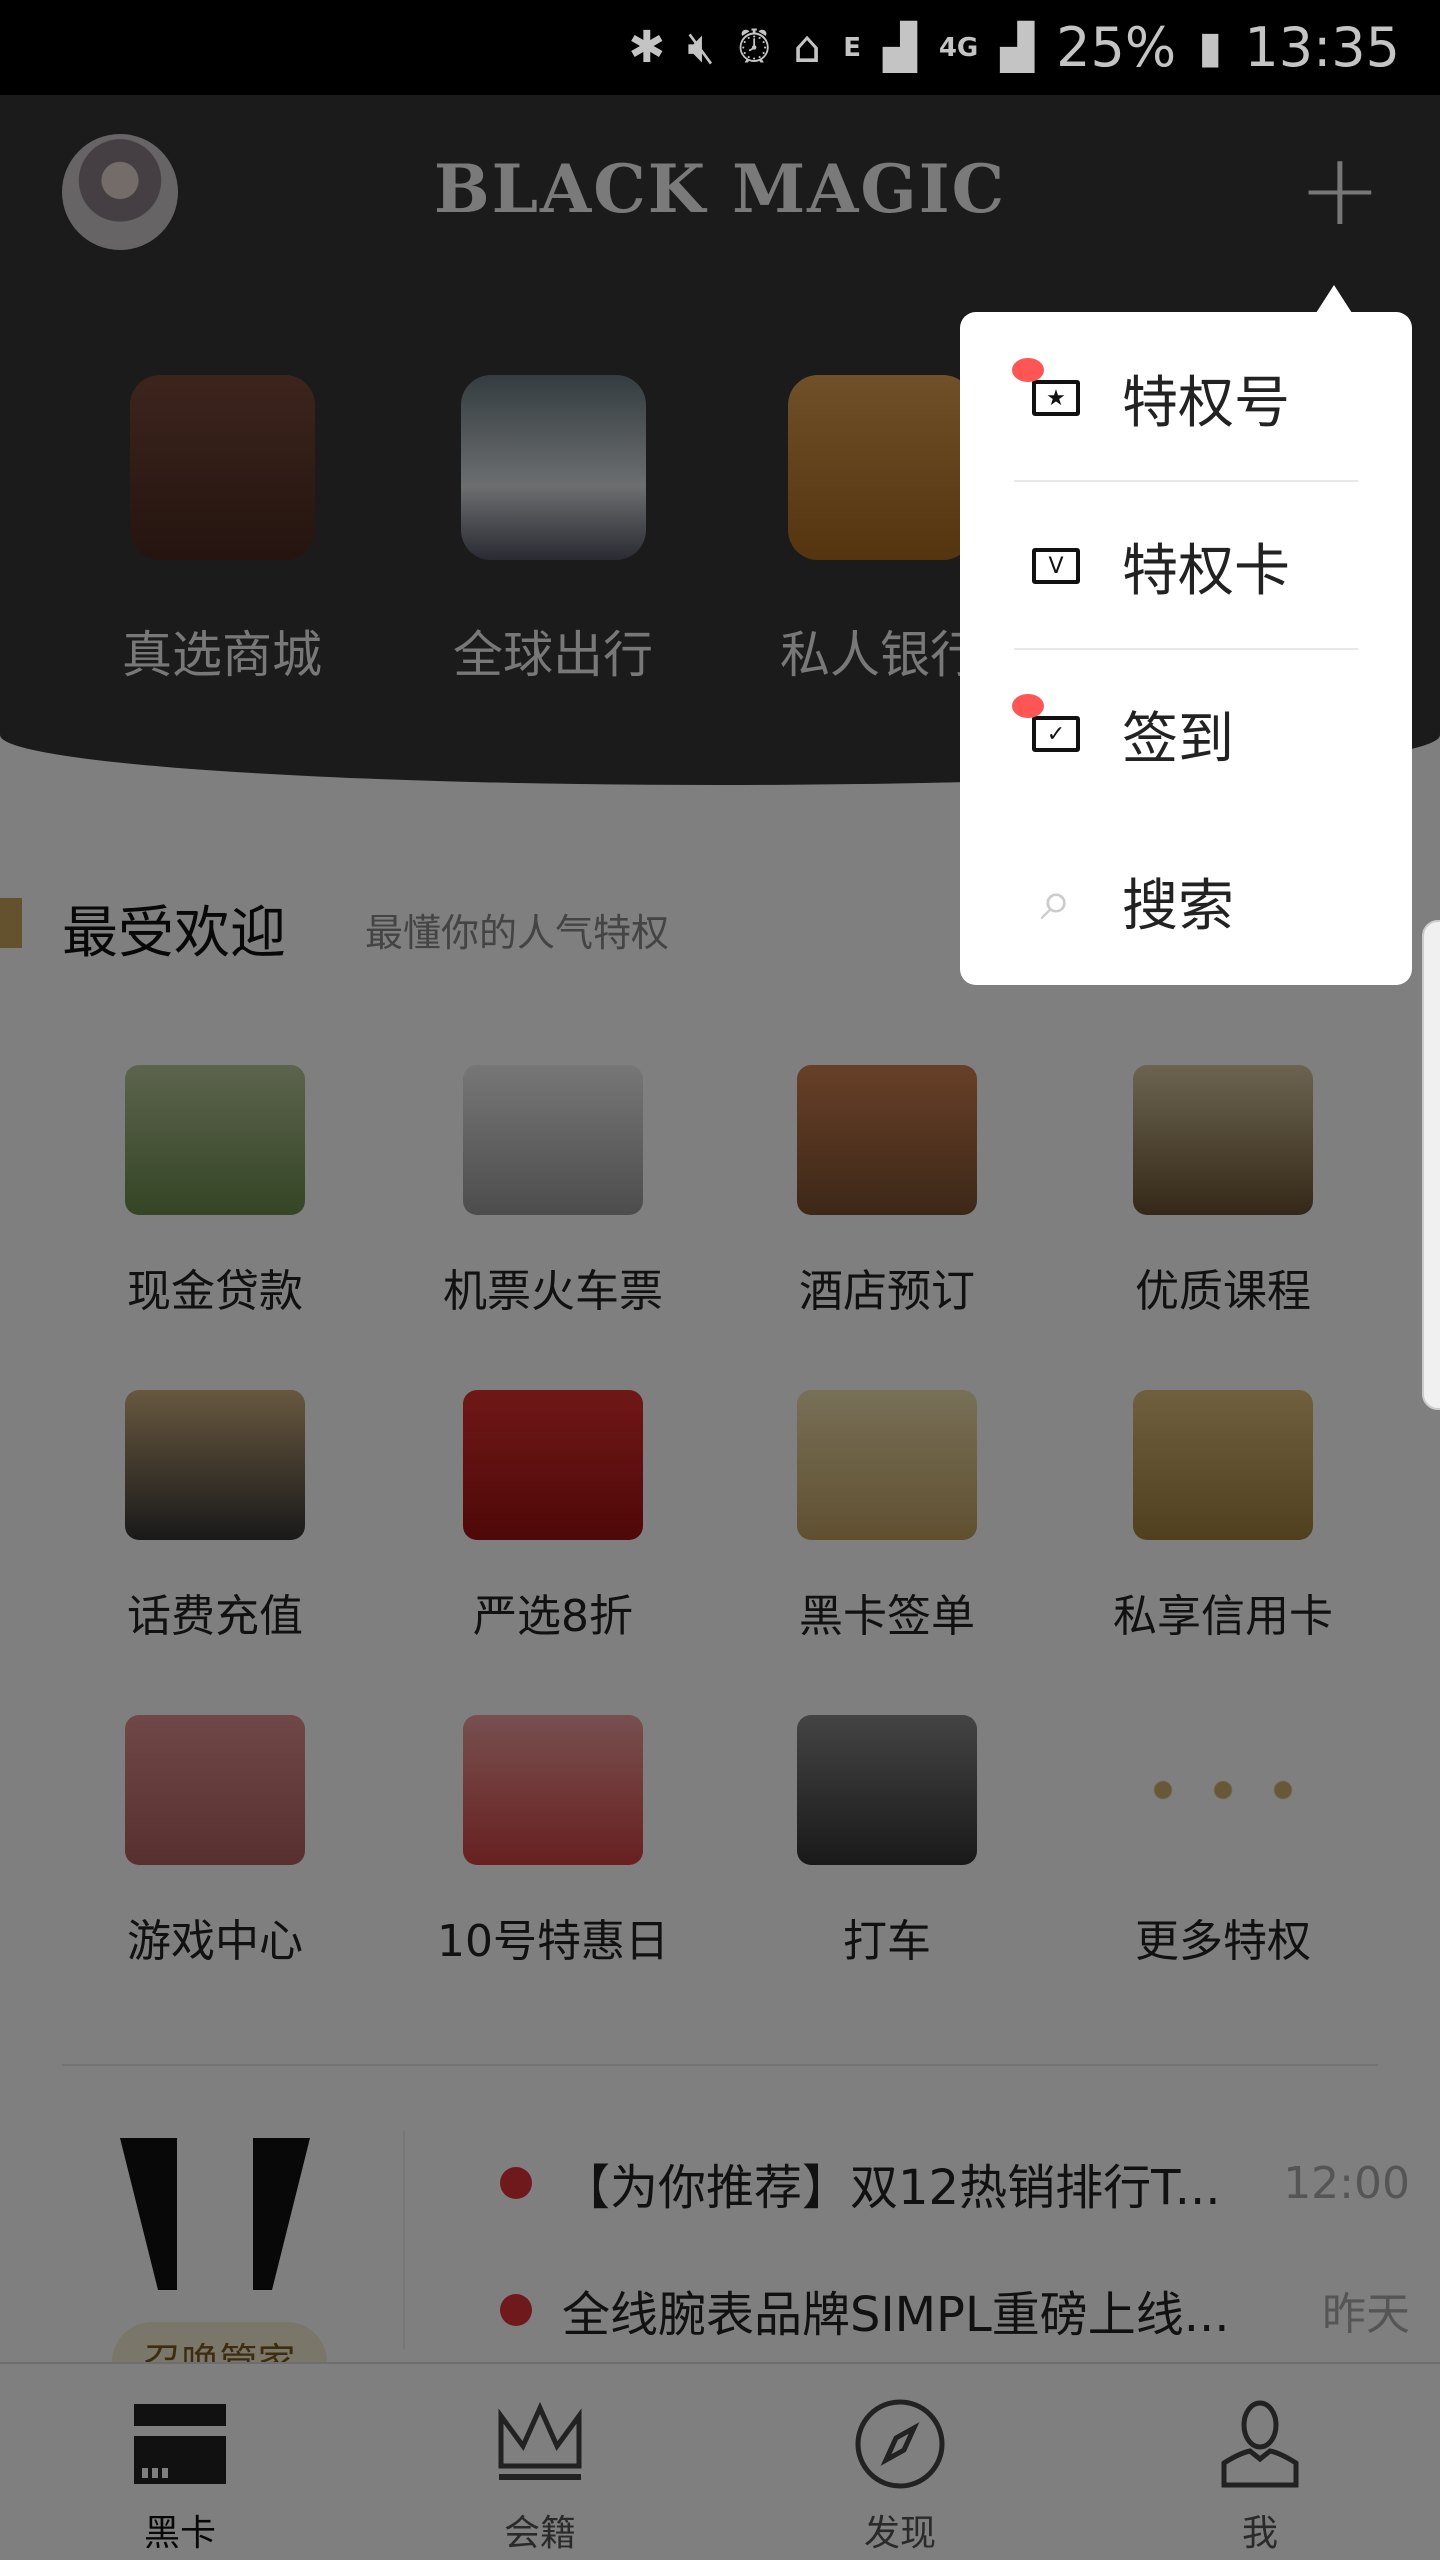  What do you see at coordinates (1017, 47) in the screenshot?
I see `signal-icon-2: ▟` at bounding box center [1017, 47].